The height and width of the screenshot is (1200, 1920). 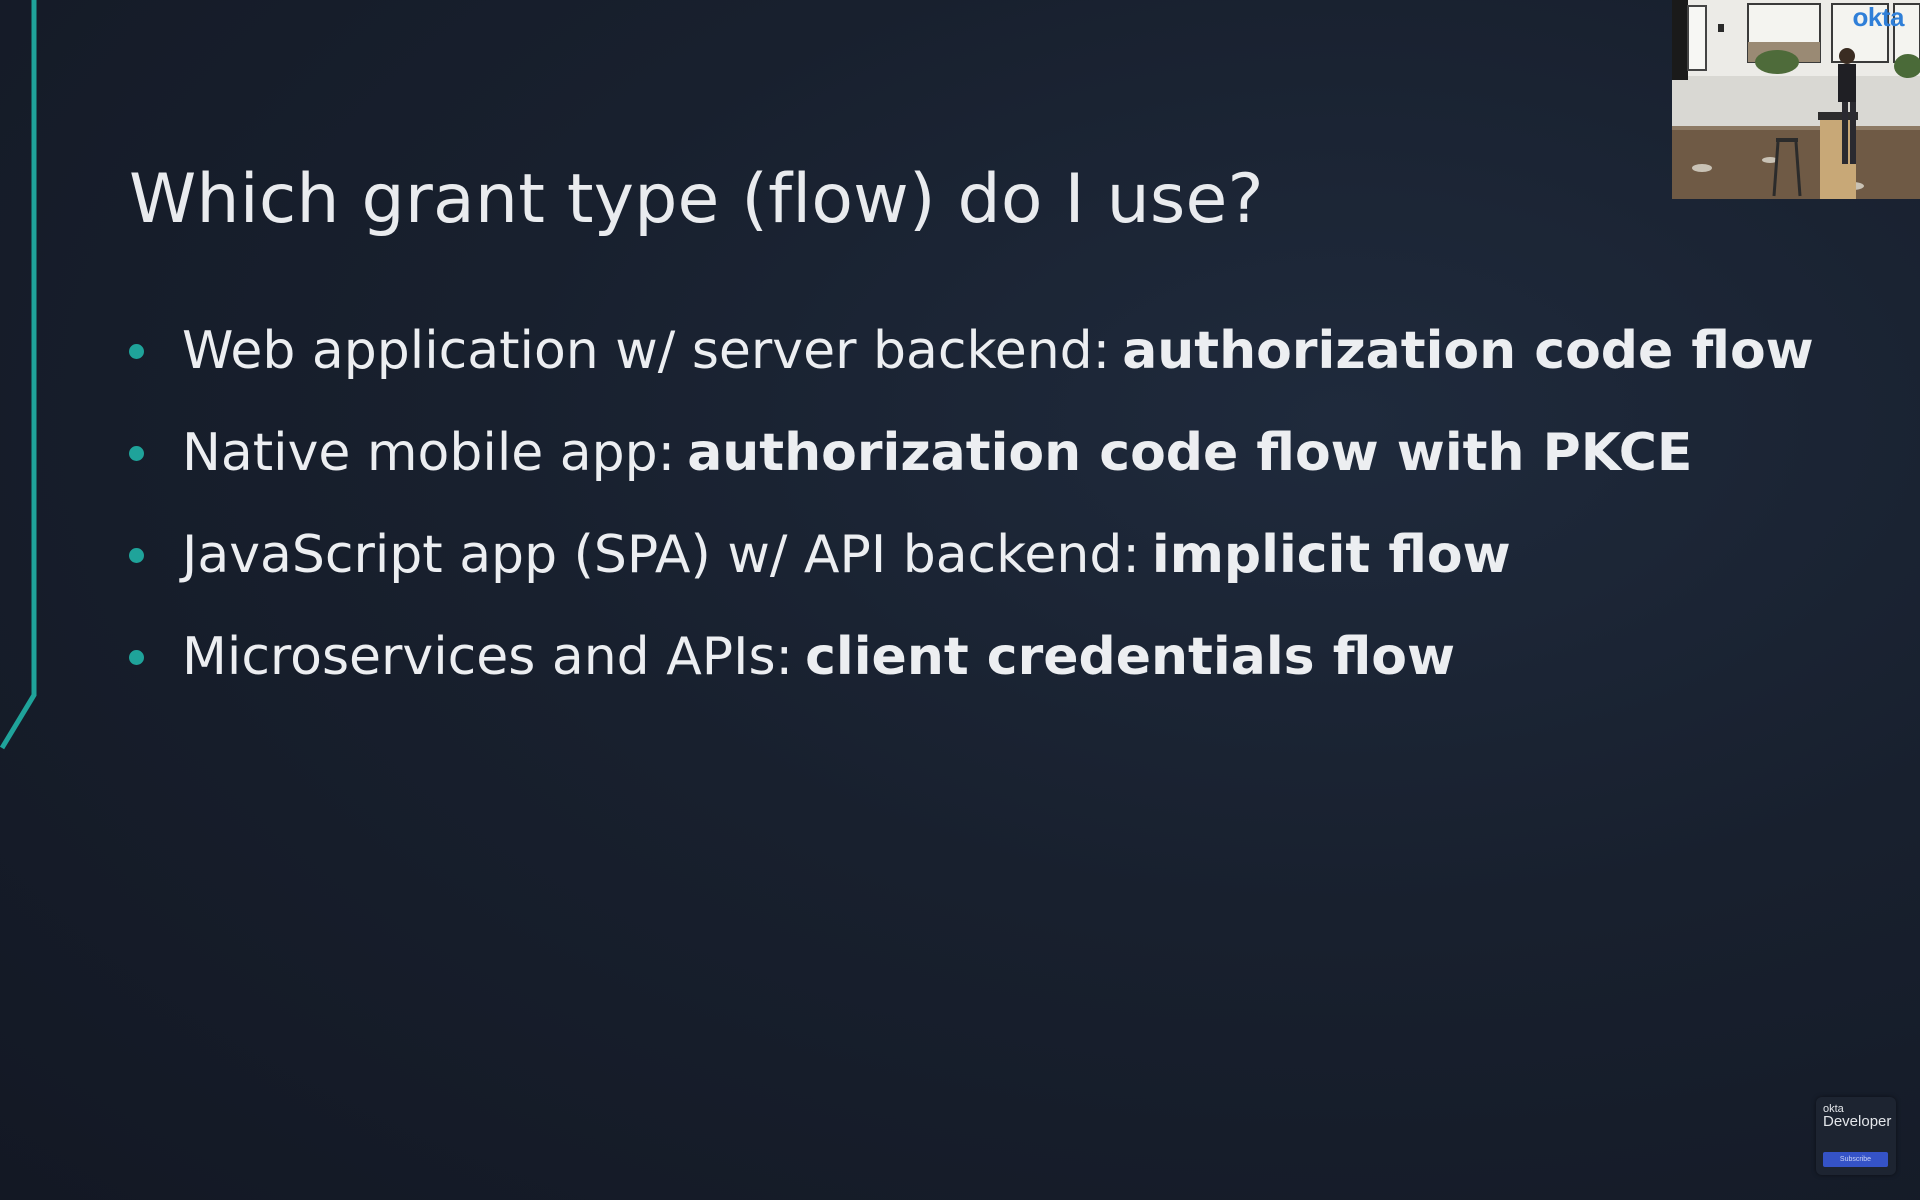 I want to click on presenter-camera-feed: okta, so click(x=1796, y=99).